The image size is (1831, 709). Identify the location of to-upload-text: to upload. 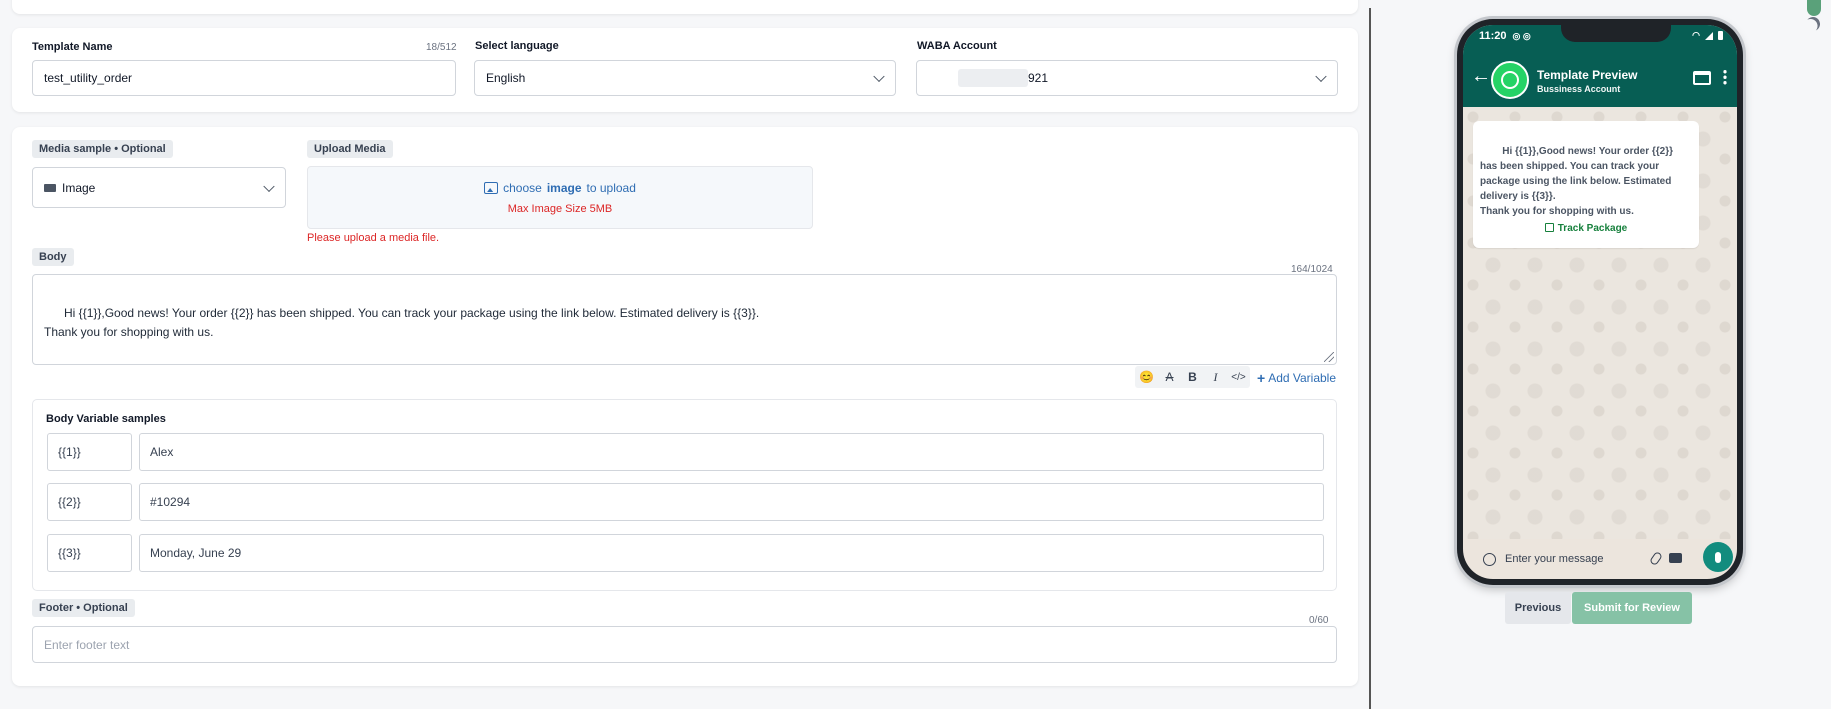
(611, 188).